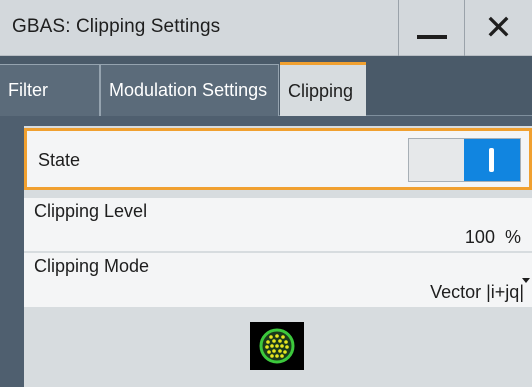  I want to click on toggle-on-indicator, so click(492, 160).